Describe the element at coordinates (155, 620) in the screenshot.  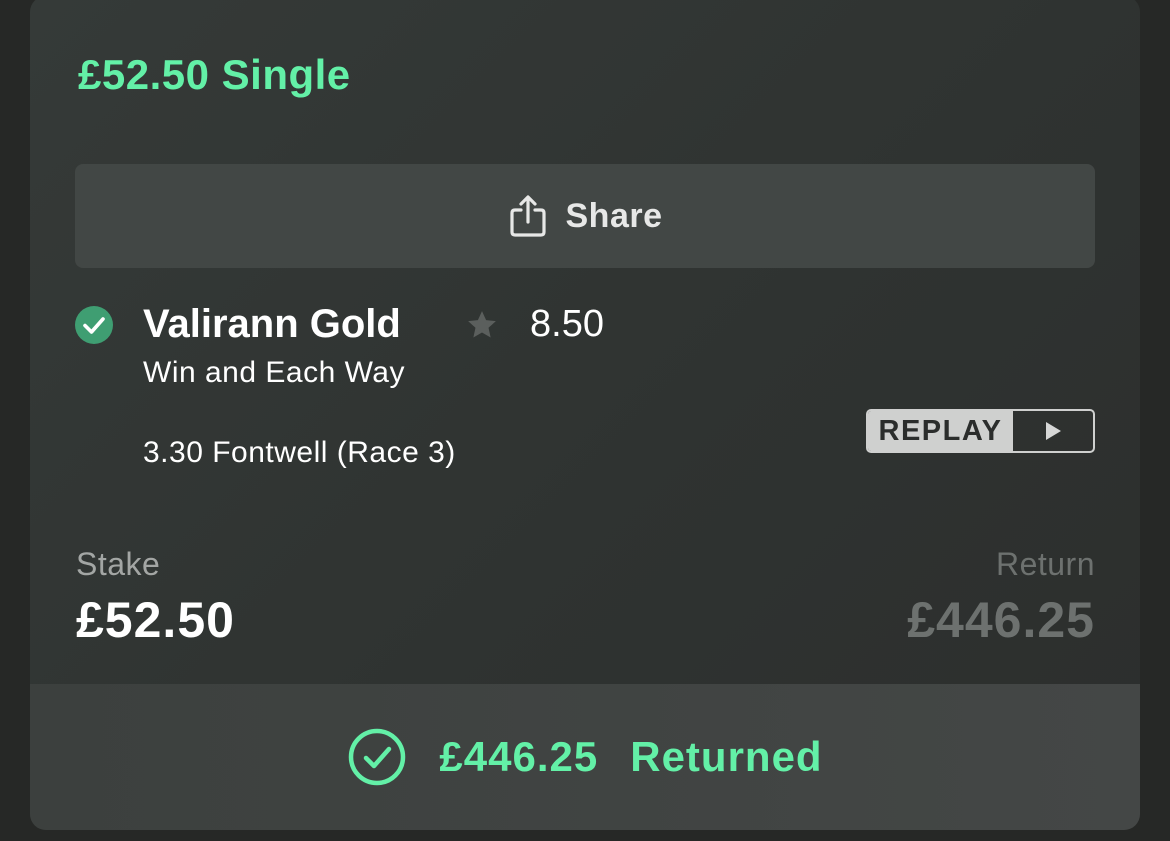
I see `stake-value: £52.50` at that location.